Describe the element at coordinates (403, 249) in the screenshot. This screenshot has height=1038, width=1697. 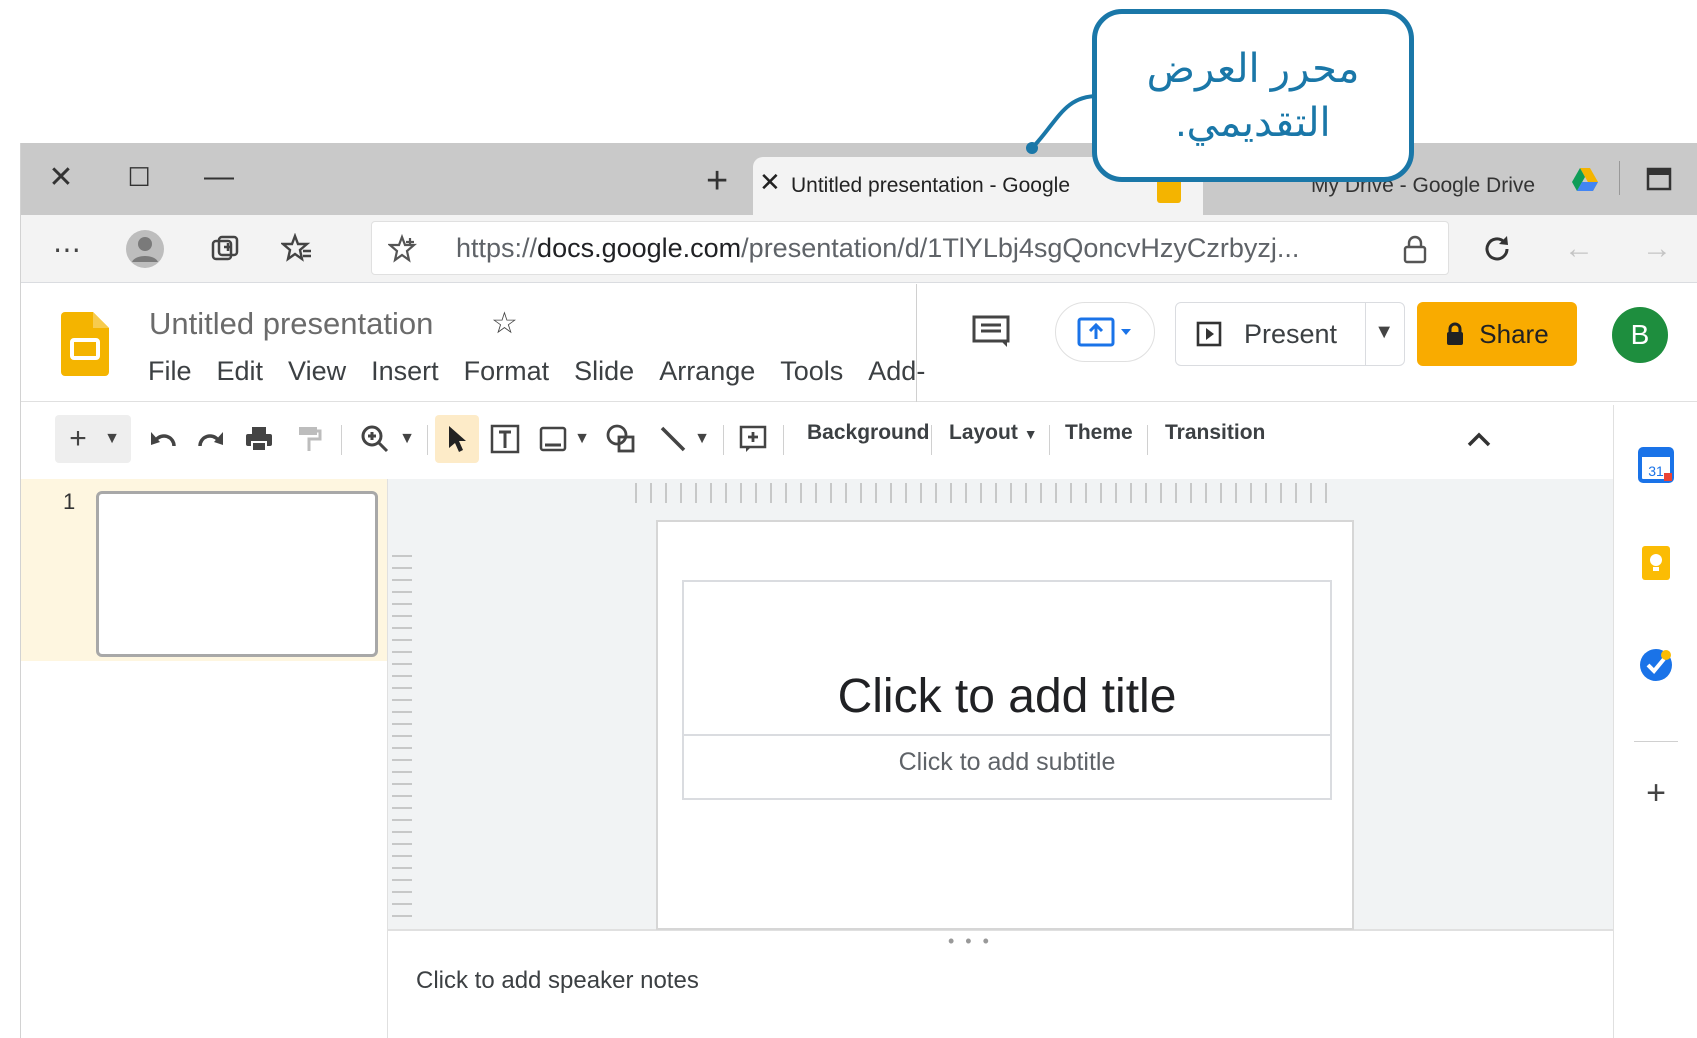
I see `add-favorite-icon` at that location.